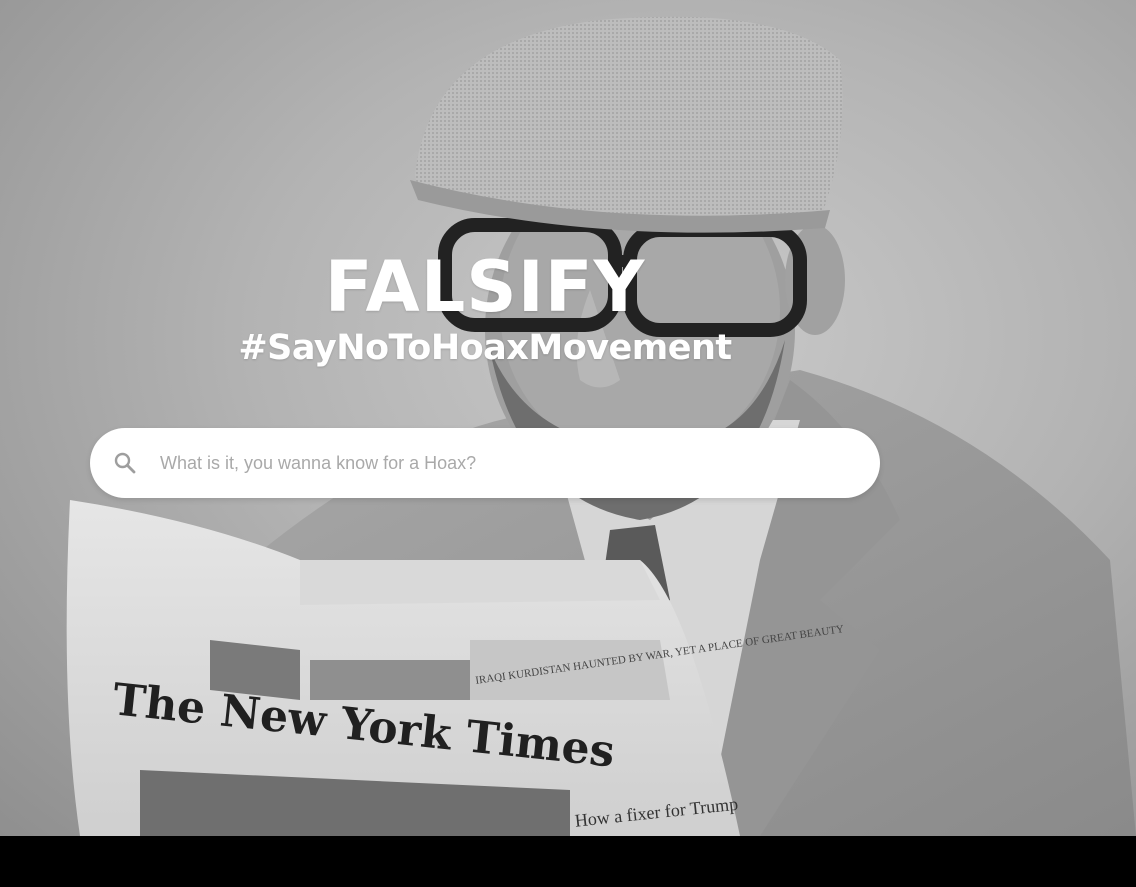  I want to click on brand-tagline: #SayNoToHoaxMovement, so click(485, 348).